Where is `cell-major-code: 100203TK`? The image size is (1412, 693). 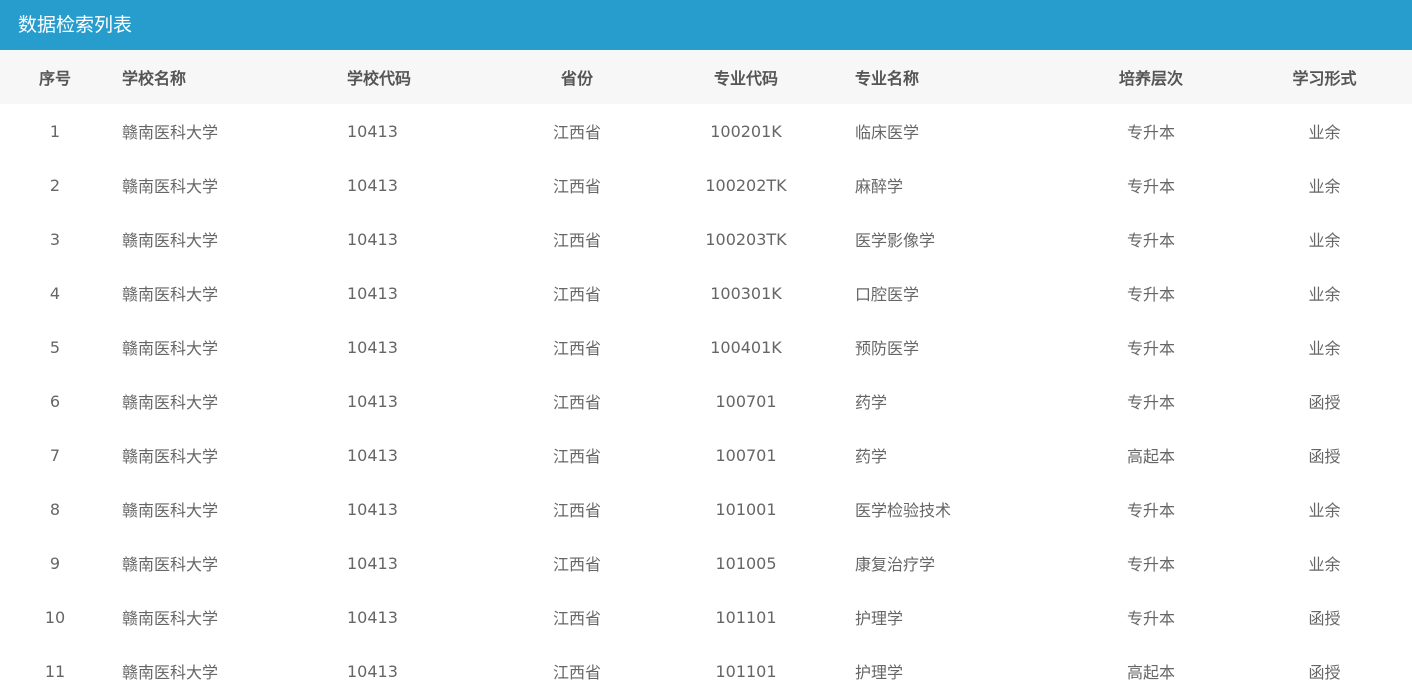 cell-major-code: 100203TK is located at coordinates (746, 239).